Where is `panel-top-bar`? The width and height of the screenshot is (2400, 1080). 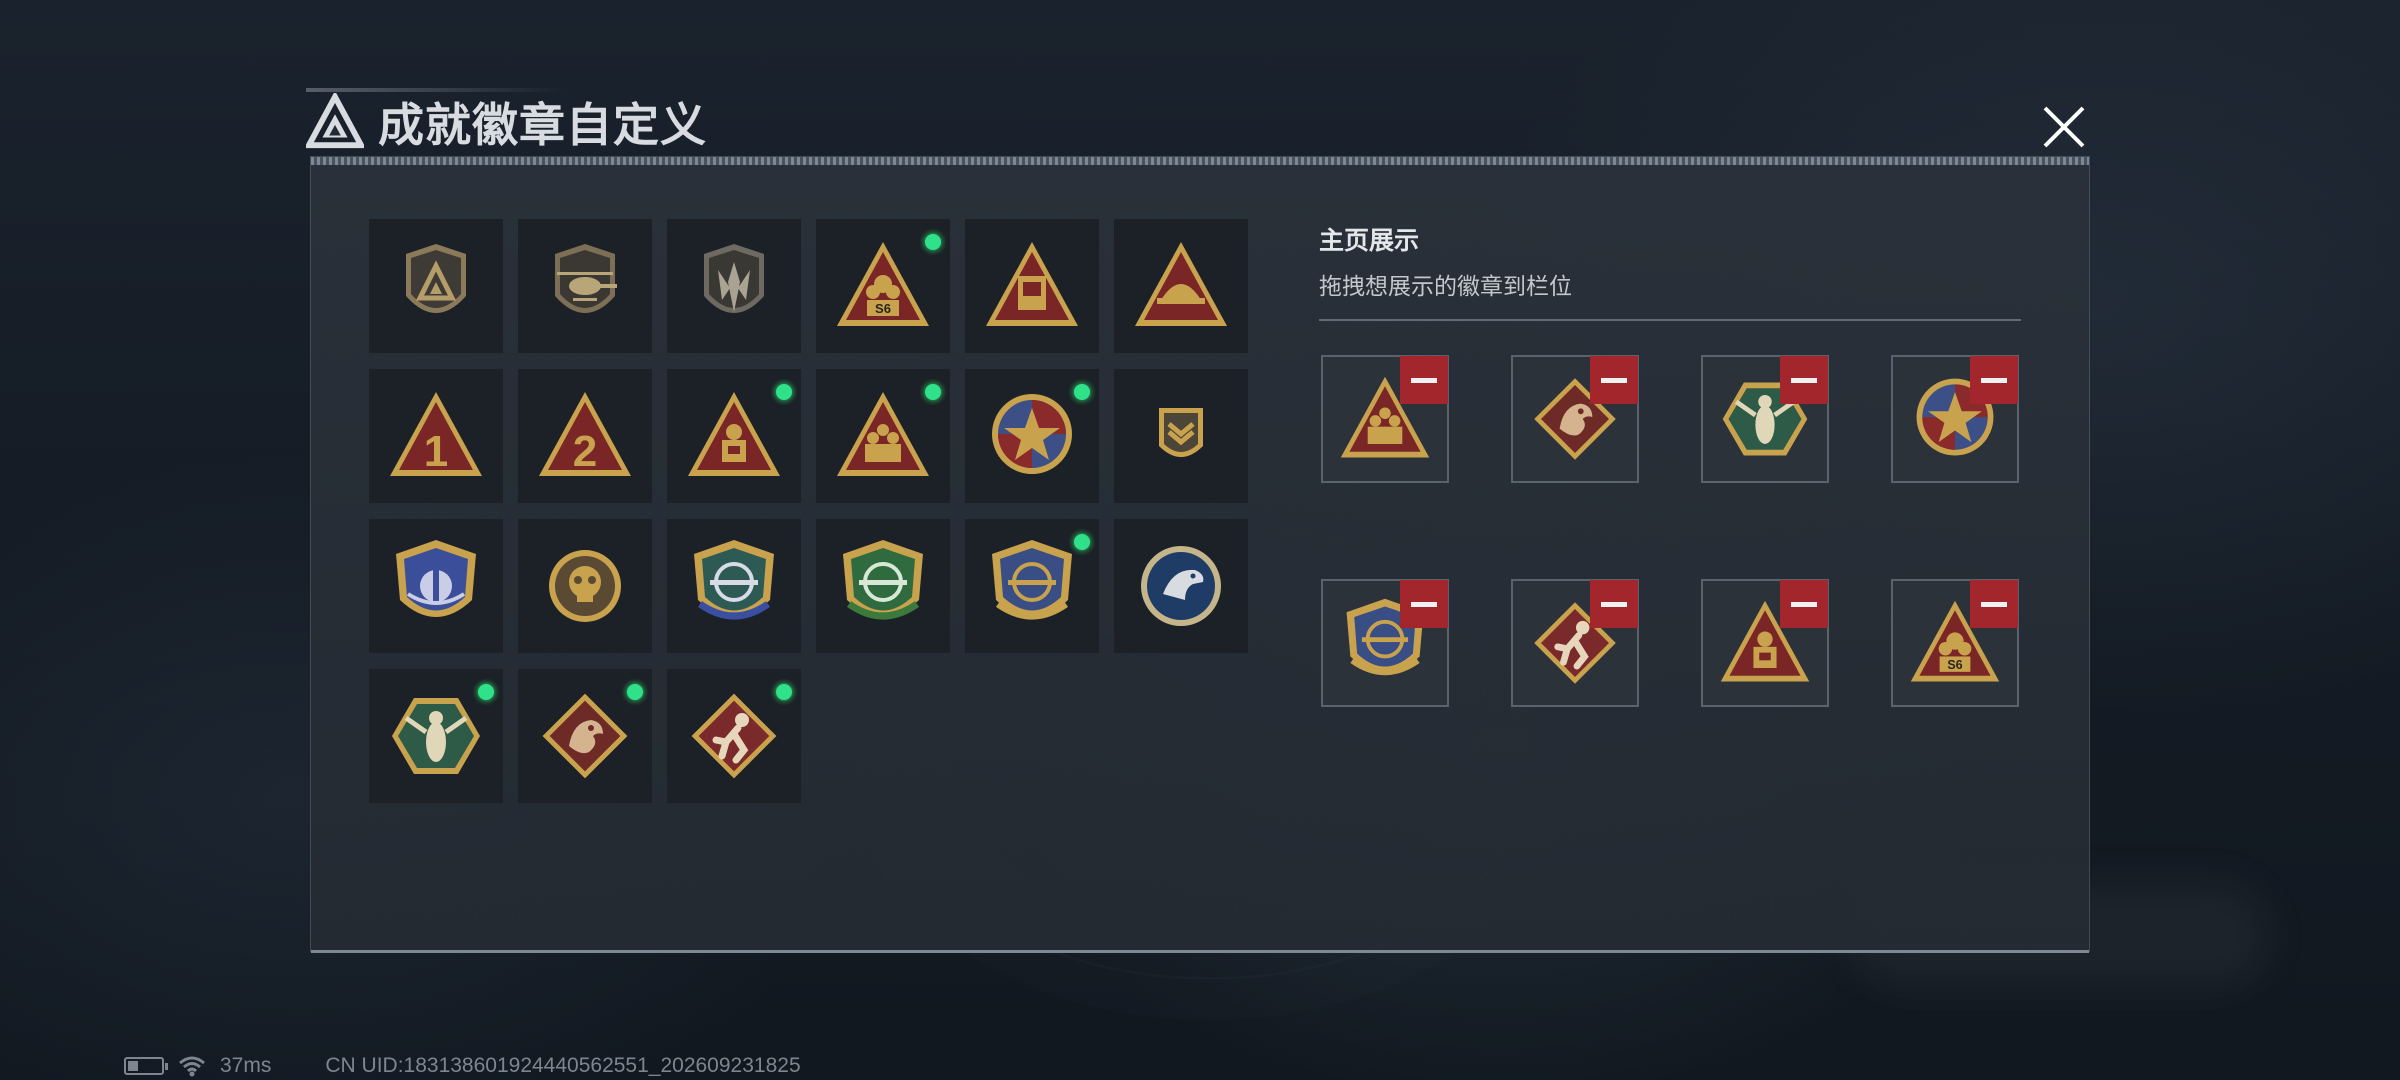
panel-top-bar is located at coordinates (1200, 161).